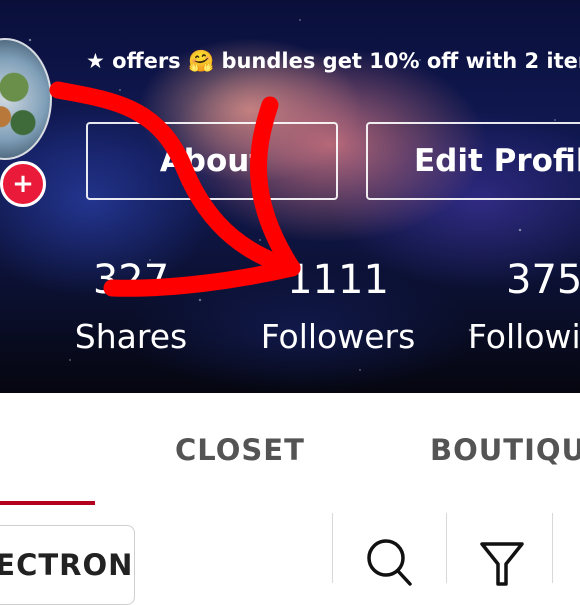  Describe the element at coordinates (131, 280) in the screenshot. I see `shares-count: 327` at that location.